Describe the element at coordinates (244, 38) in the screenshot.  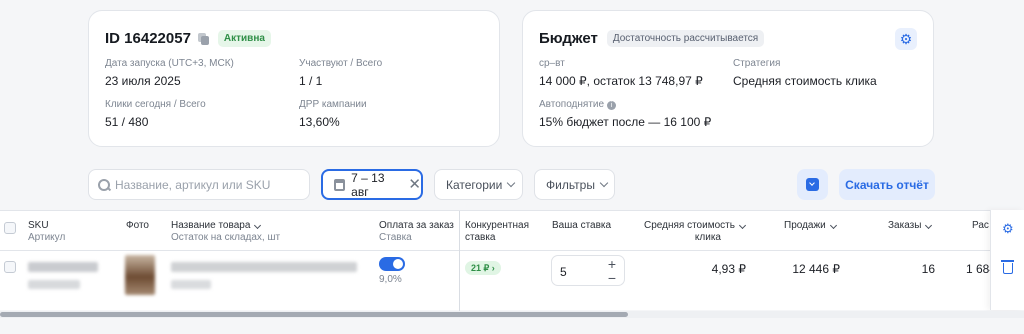
I see `status-badge: Активна` at that location.